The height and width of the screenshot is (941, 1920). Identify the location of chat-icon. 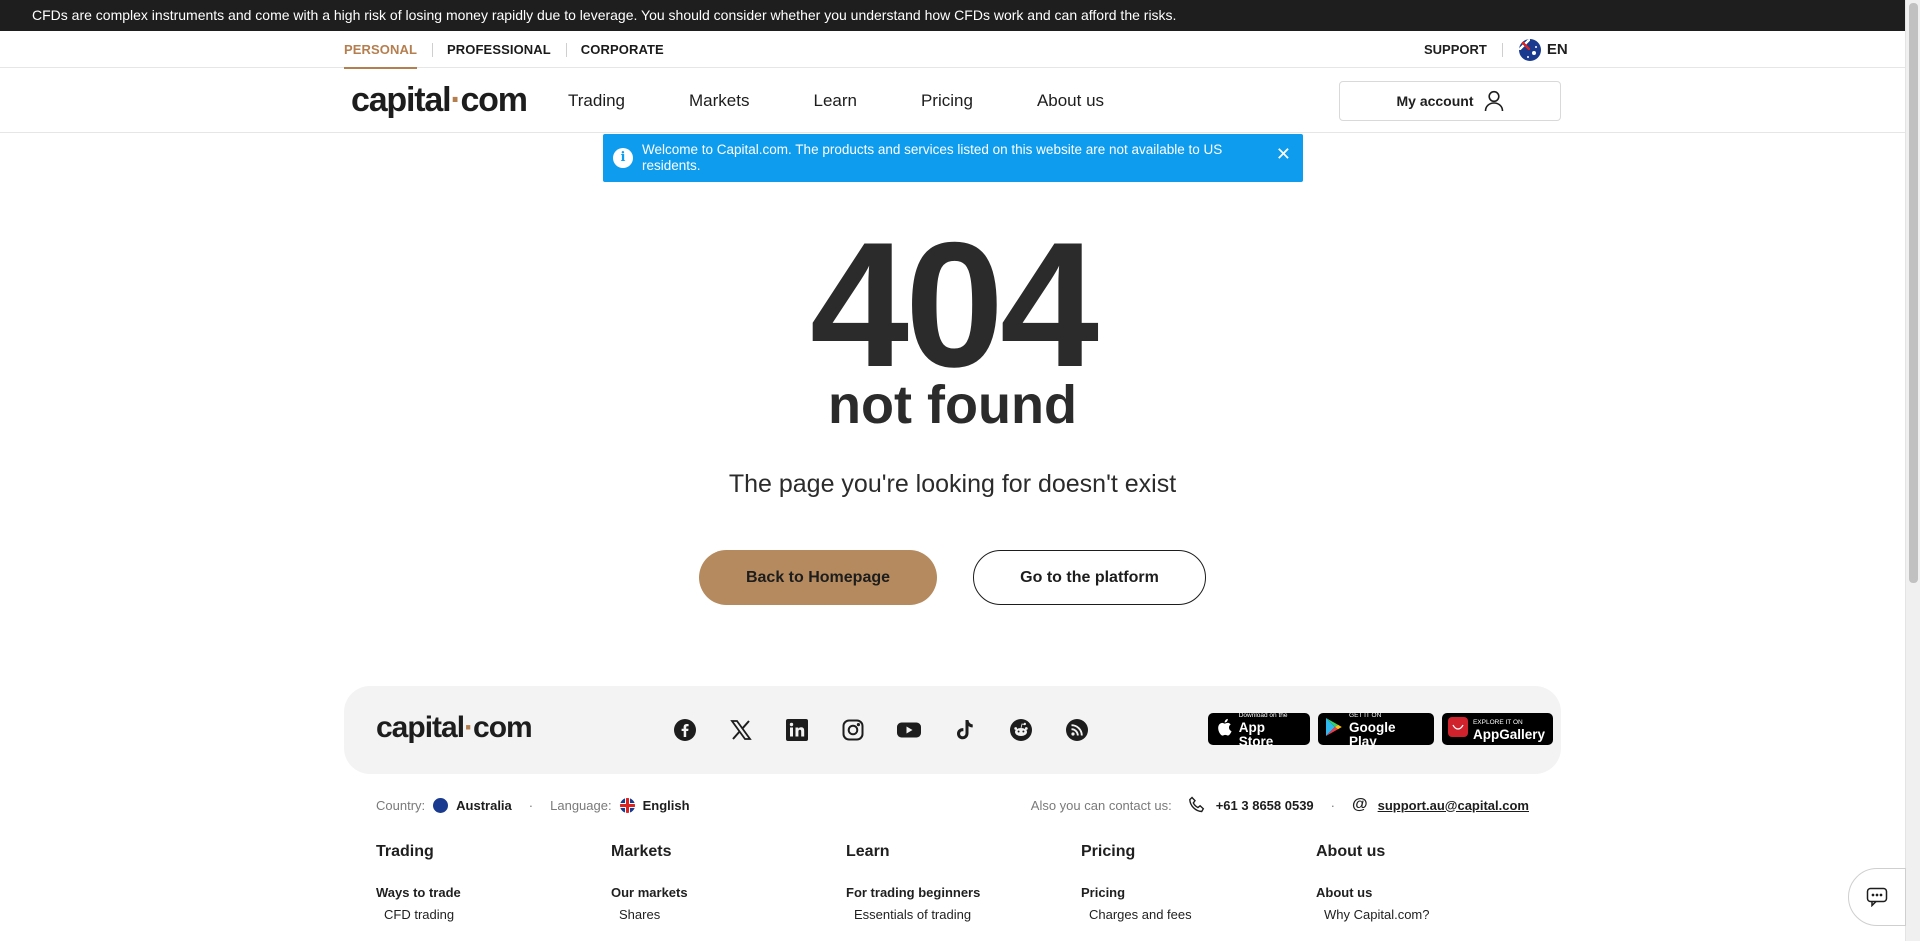
(1877, 897).